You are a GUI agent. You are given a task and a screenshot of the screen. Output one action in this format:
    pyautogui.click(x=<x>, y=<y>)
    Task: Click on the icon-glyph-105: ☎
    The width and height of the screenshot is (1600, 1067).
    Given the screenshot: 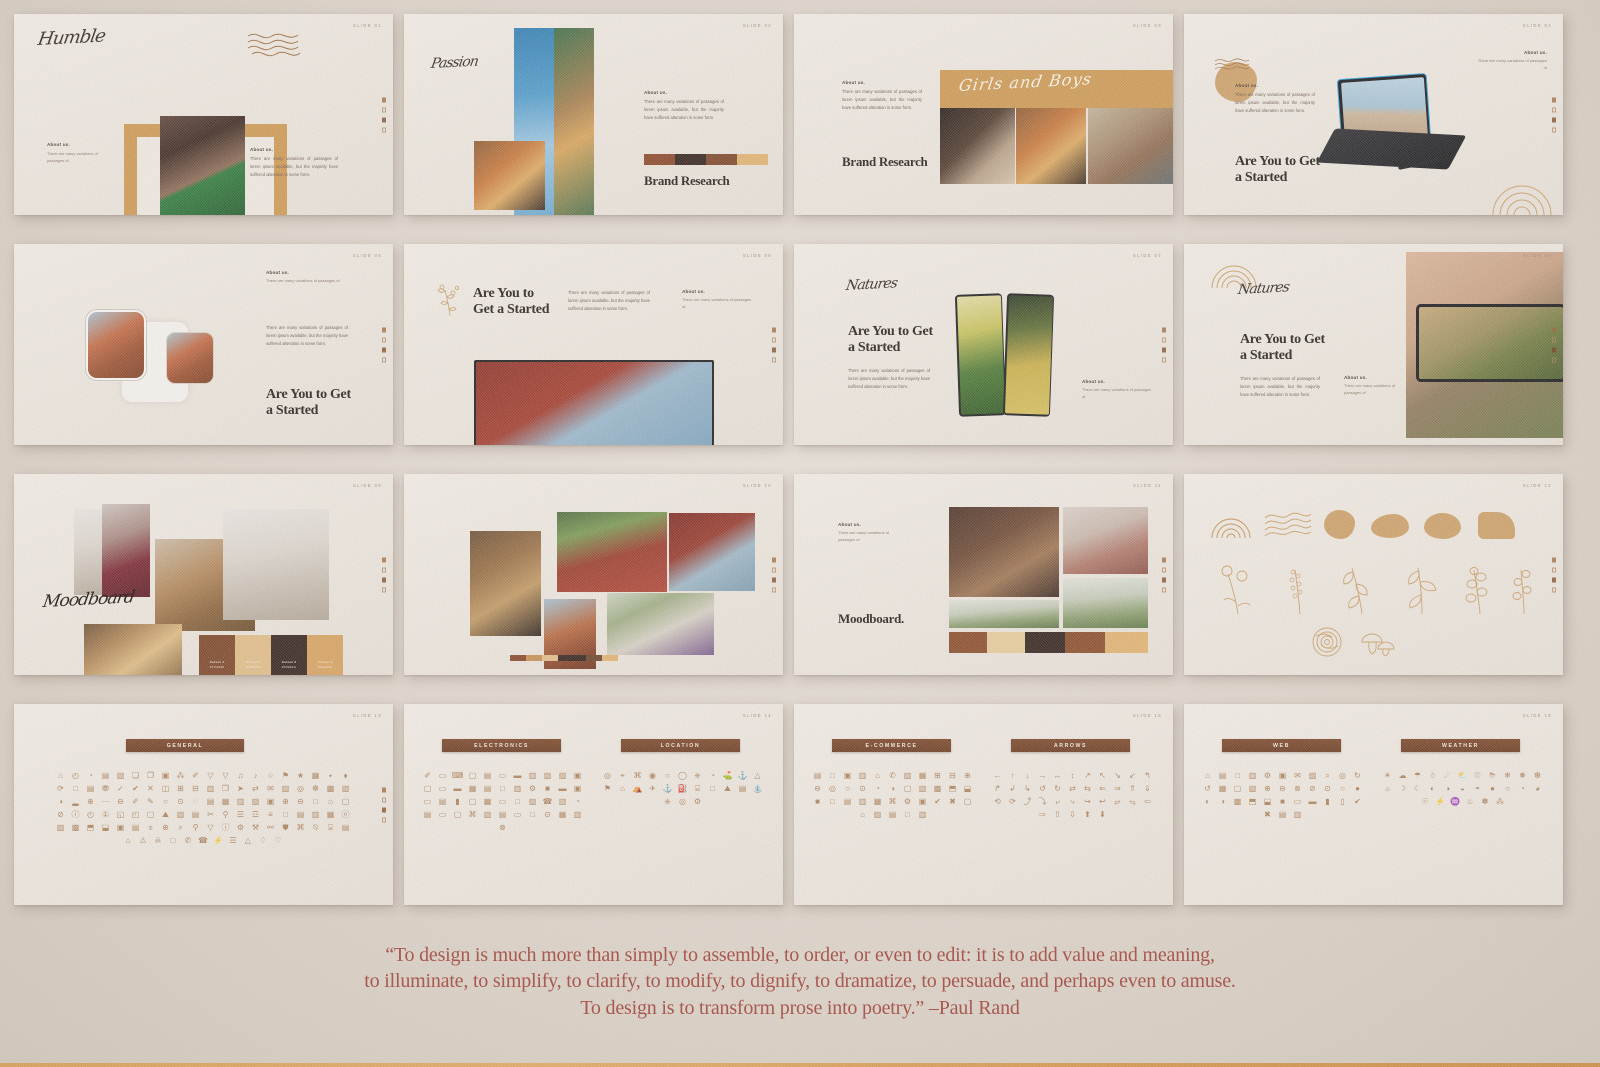 What is the action you would take?
    pyautogui.click(x=203, y=840)
    